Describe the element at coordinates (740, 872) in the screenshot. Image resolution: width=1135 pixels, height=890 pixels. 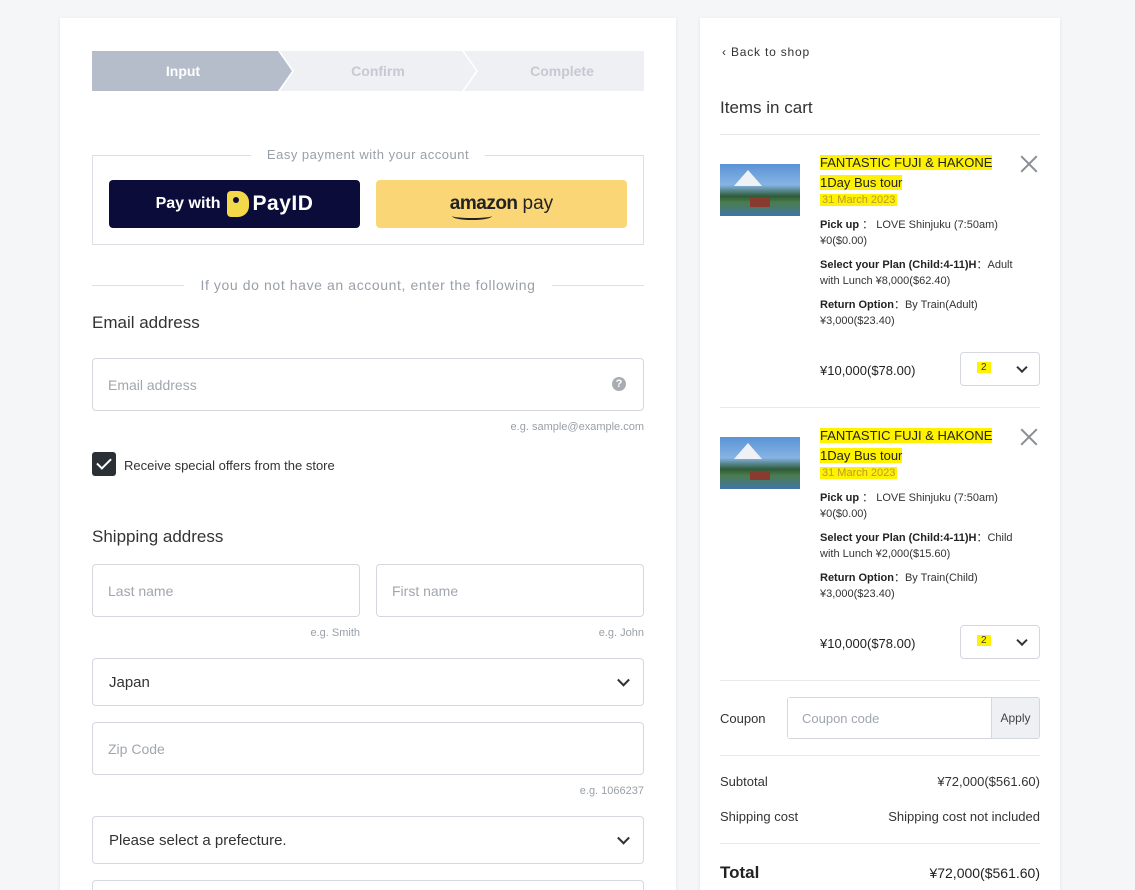
I see `total-label: Total` at that location.